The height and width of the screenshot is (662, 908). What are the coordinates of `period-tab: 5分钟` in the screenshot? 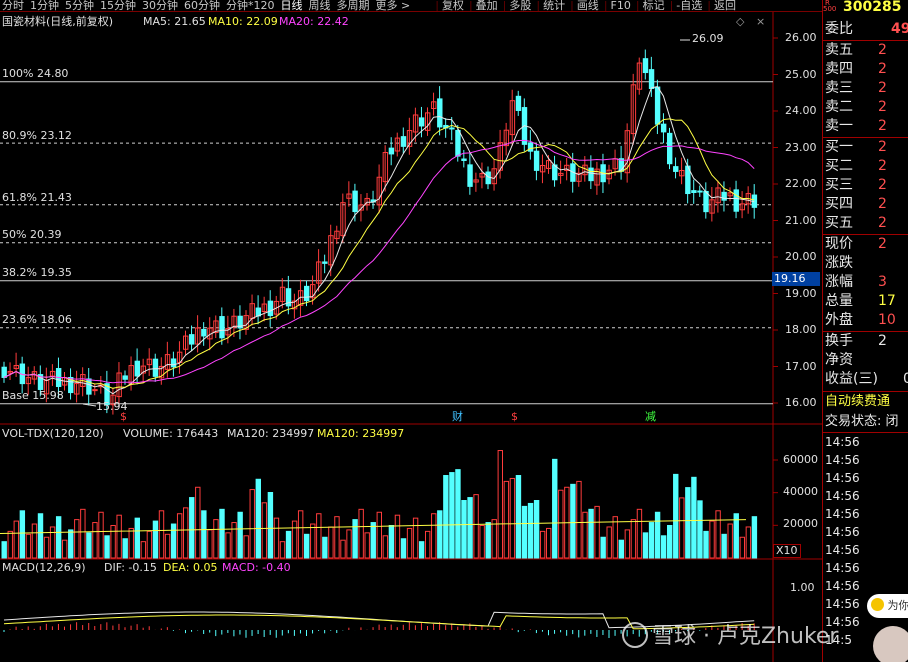 It's located at (80, 5).